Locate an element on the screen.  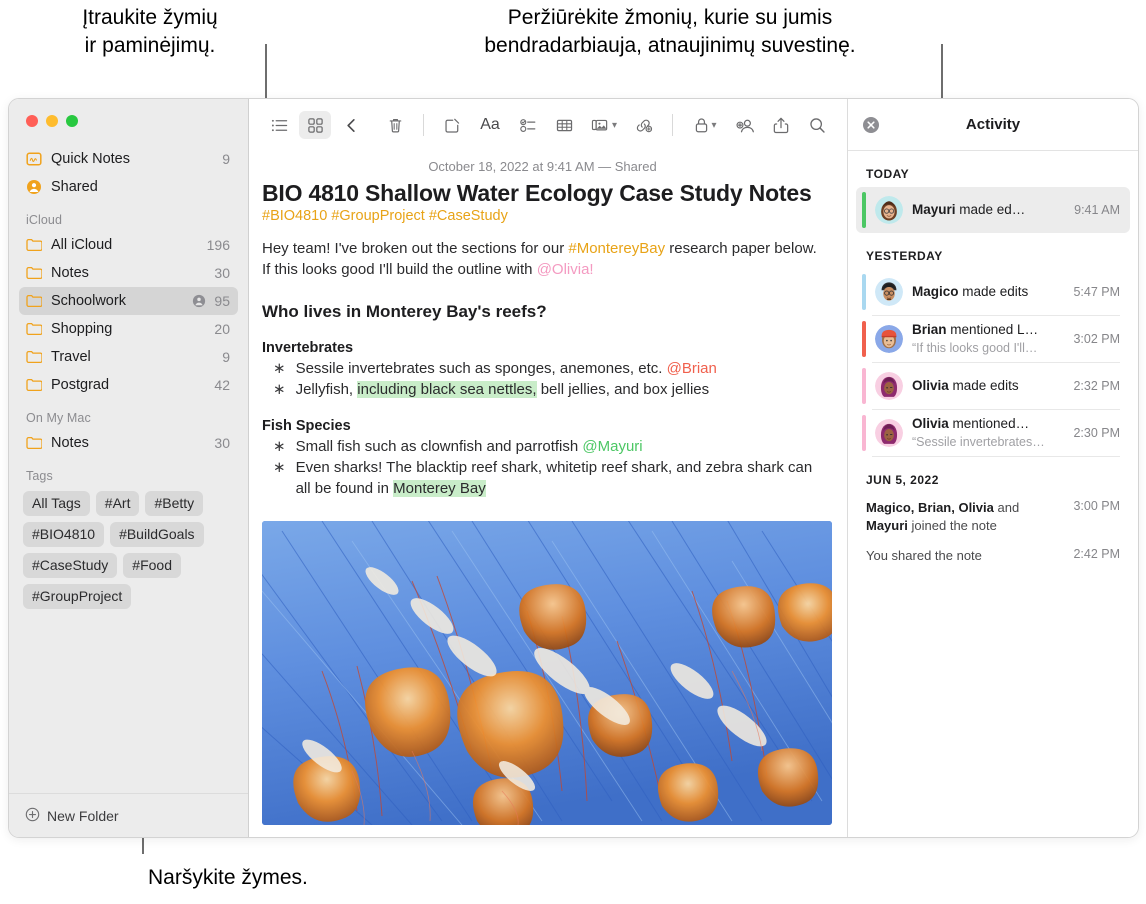
sidebar-item-travel: Travel 9 is located at coordinates (128, 357).